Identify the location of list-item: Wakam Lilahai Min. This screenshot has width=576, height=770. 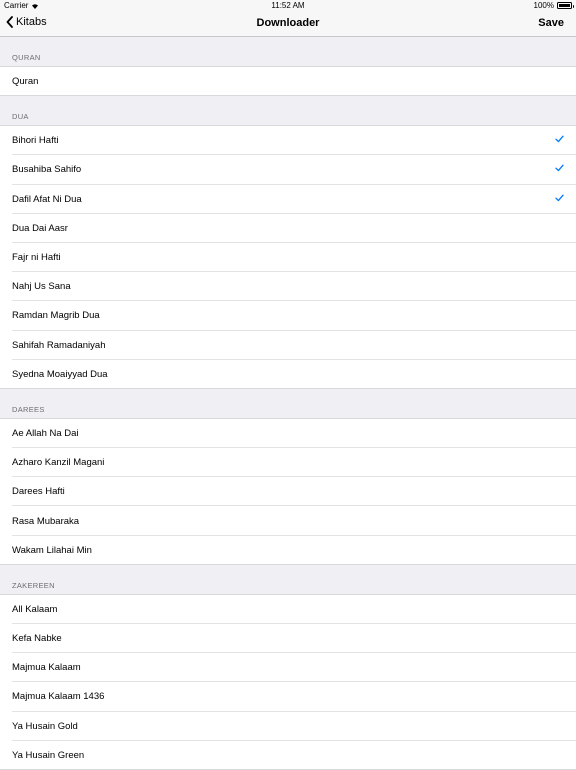
(288, 550).